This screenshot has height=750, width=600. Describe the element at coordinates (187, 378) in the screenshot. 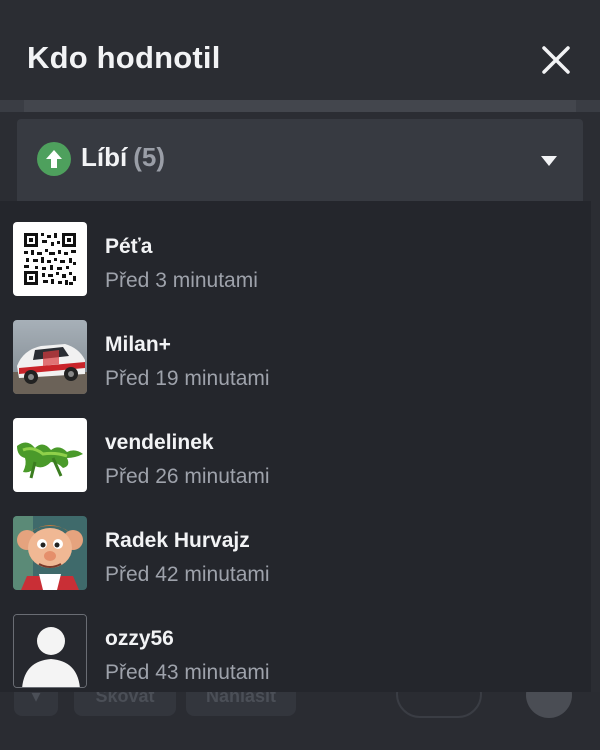

I see `vote-time: Před 19 minutami` at that location.